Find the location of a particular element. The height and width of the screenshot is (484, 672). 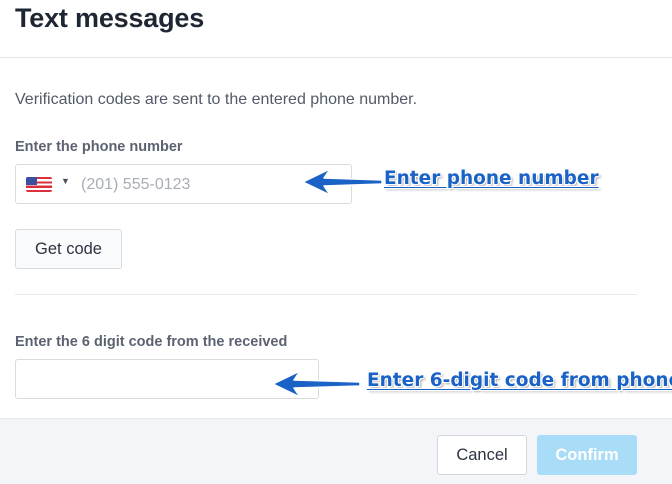

get-code-button: Get code is located at coordinates (68, 249).